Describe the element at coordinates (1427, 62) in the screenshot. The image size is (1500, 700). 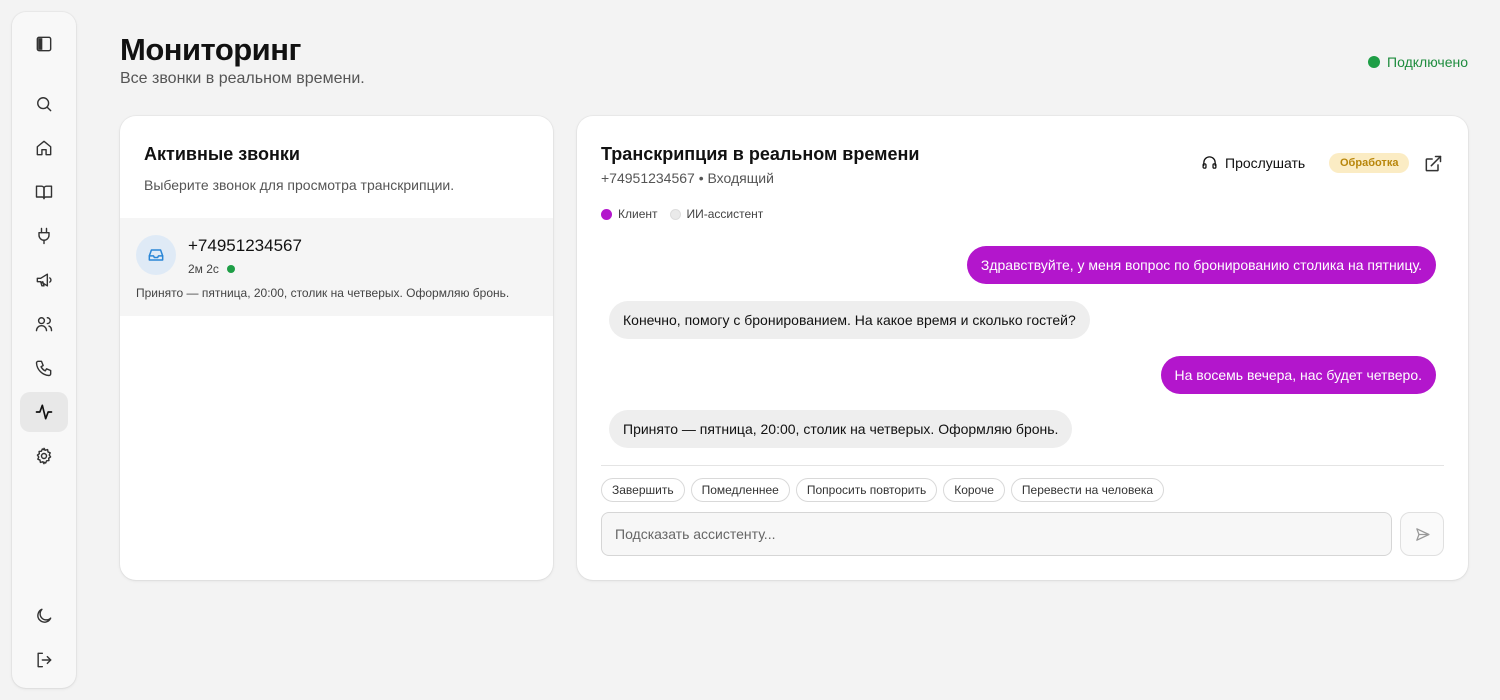
I see `connection-status-label: Подключено` at that location.